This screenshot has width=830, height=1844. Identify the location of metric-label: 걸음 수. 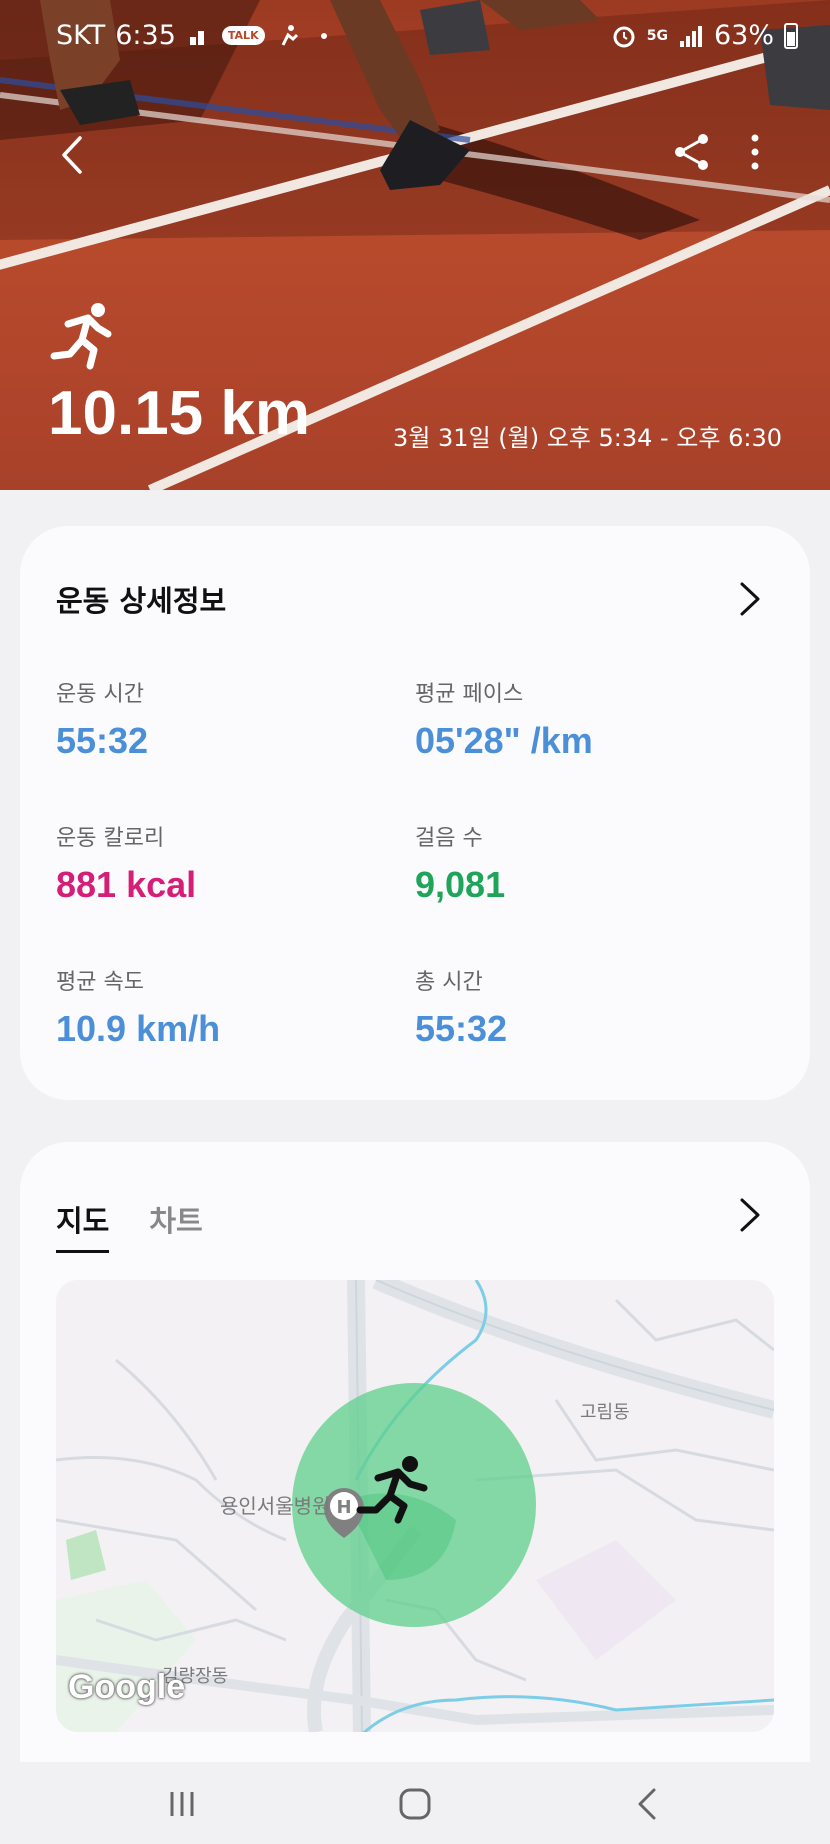
(449, 838).